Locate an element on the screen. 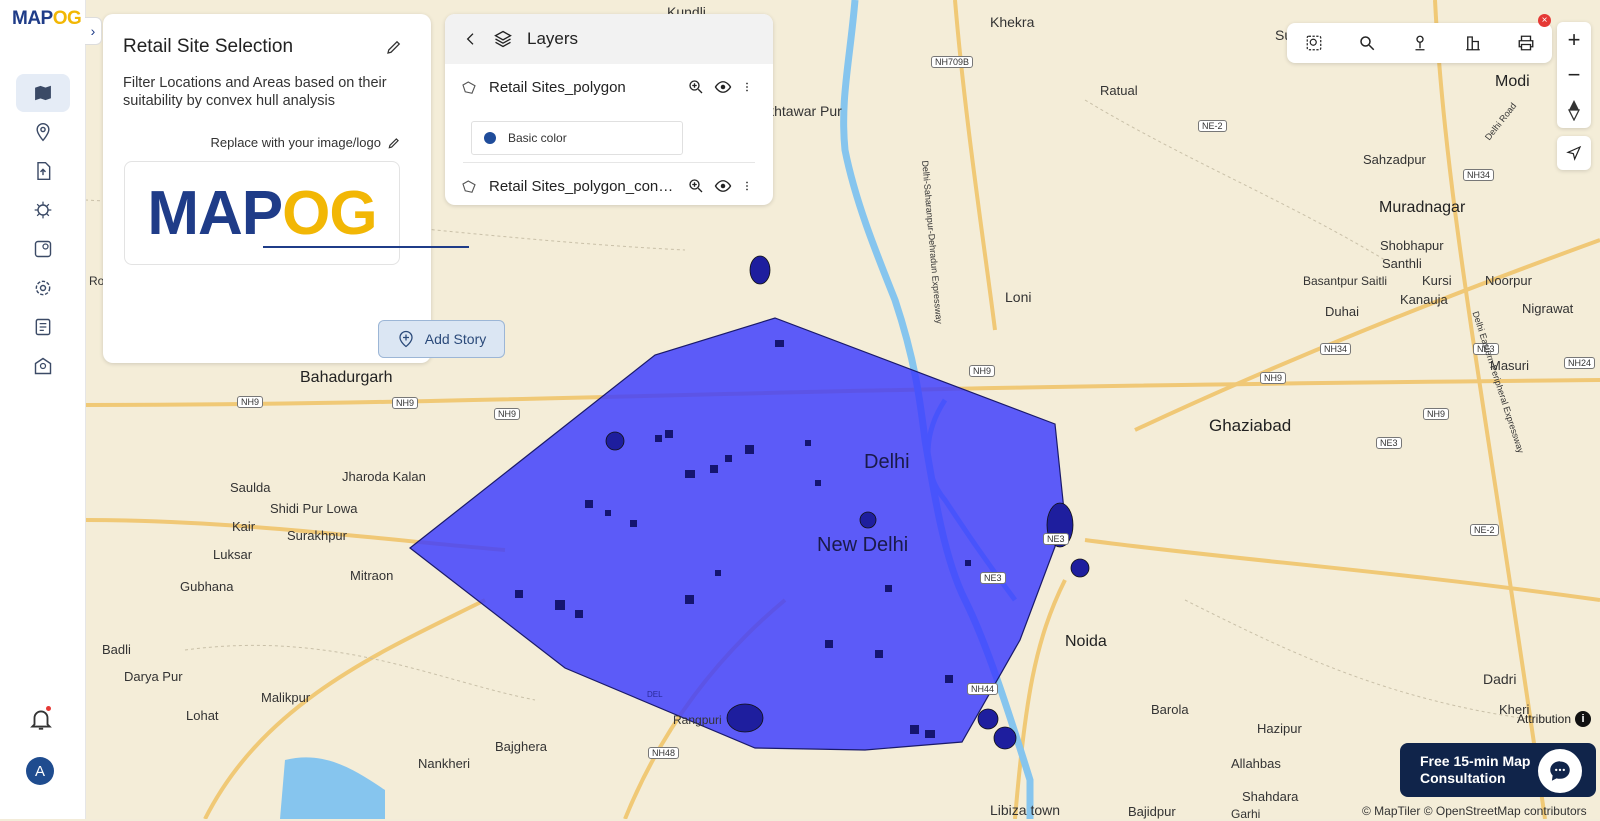 Image resolution: width=1600 pixels, height=821 pixels. place-label: Kursi is located at coordinates (1437, 280).